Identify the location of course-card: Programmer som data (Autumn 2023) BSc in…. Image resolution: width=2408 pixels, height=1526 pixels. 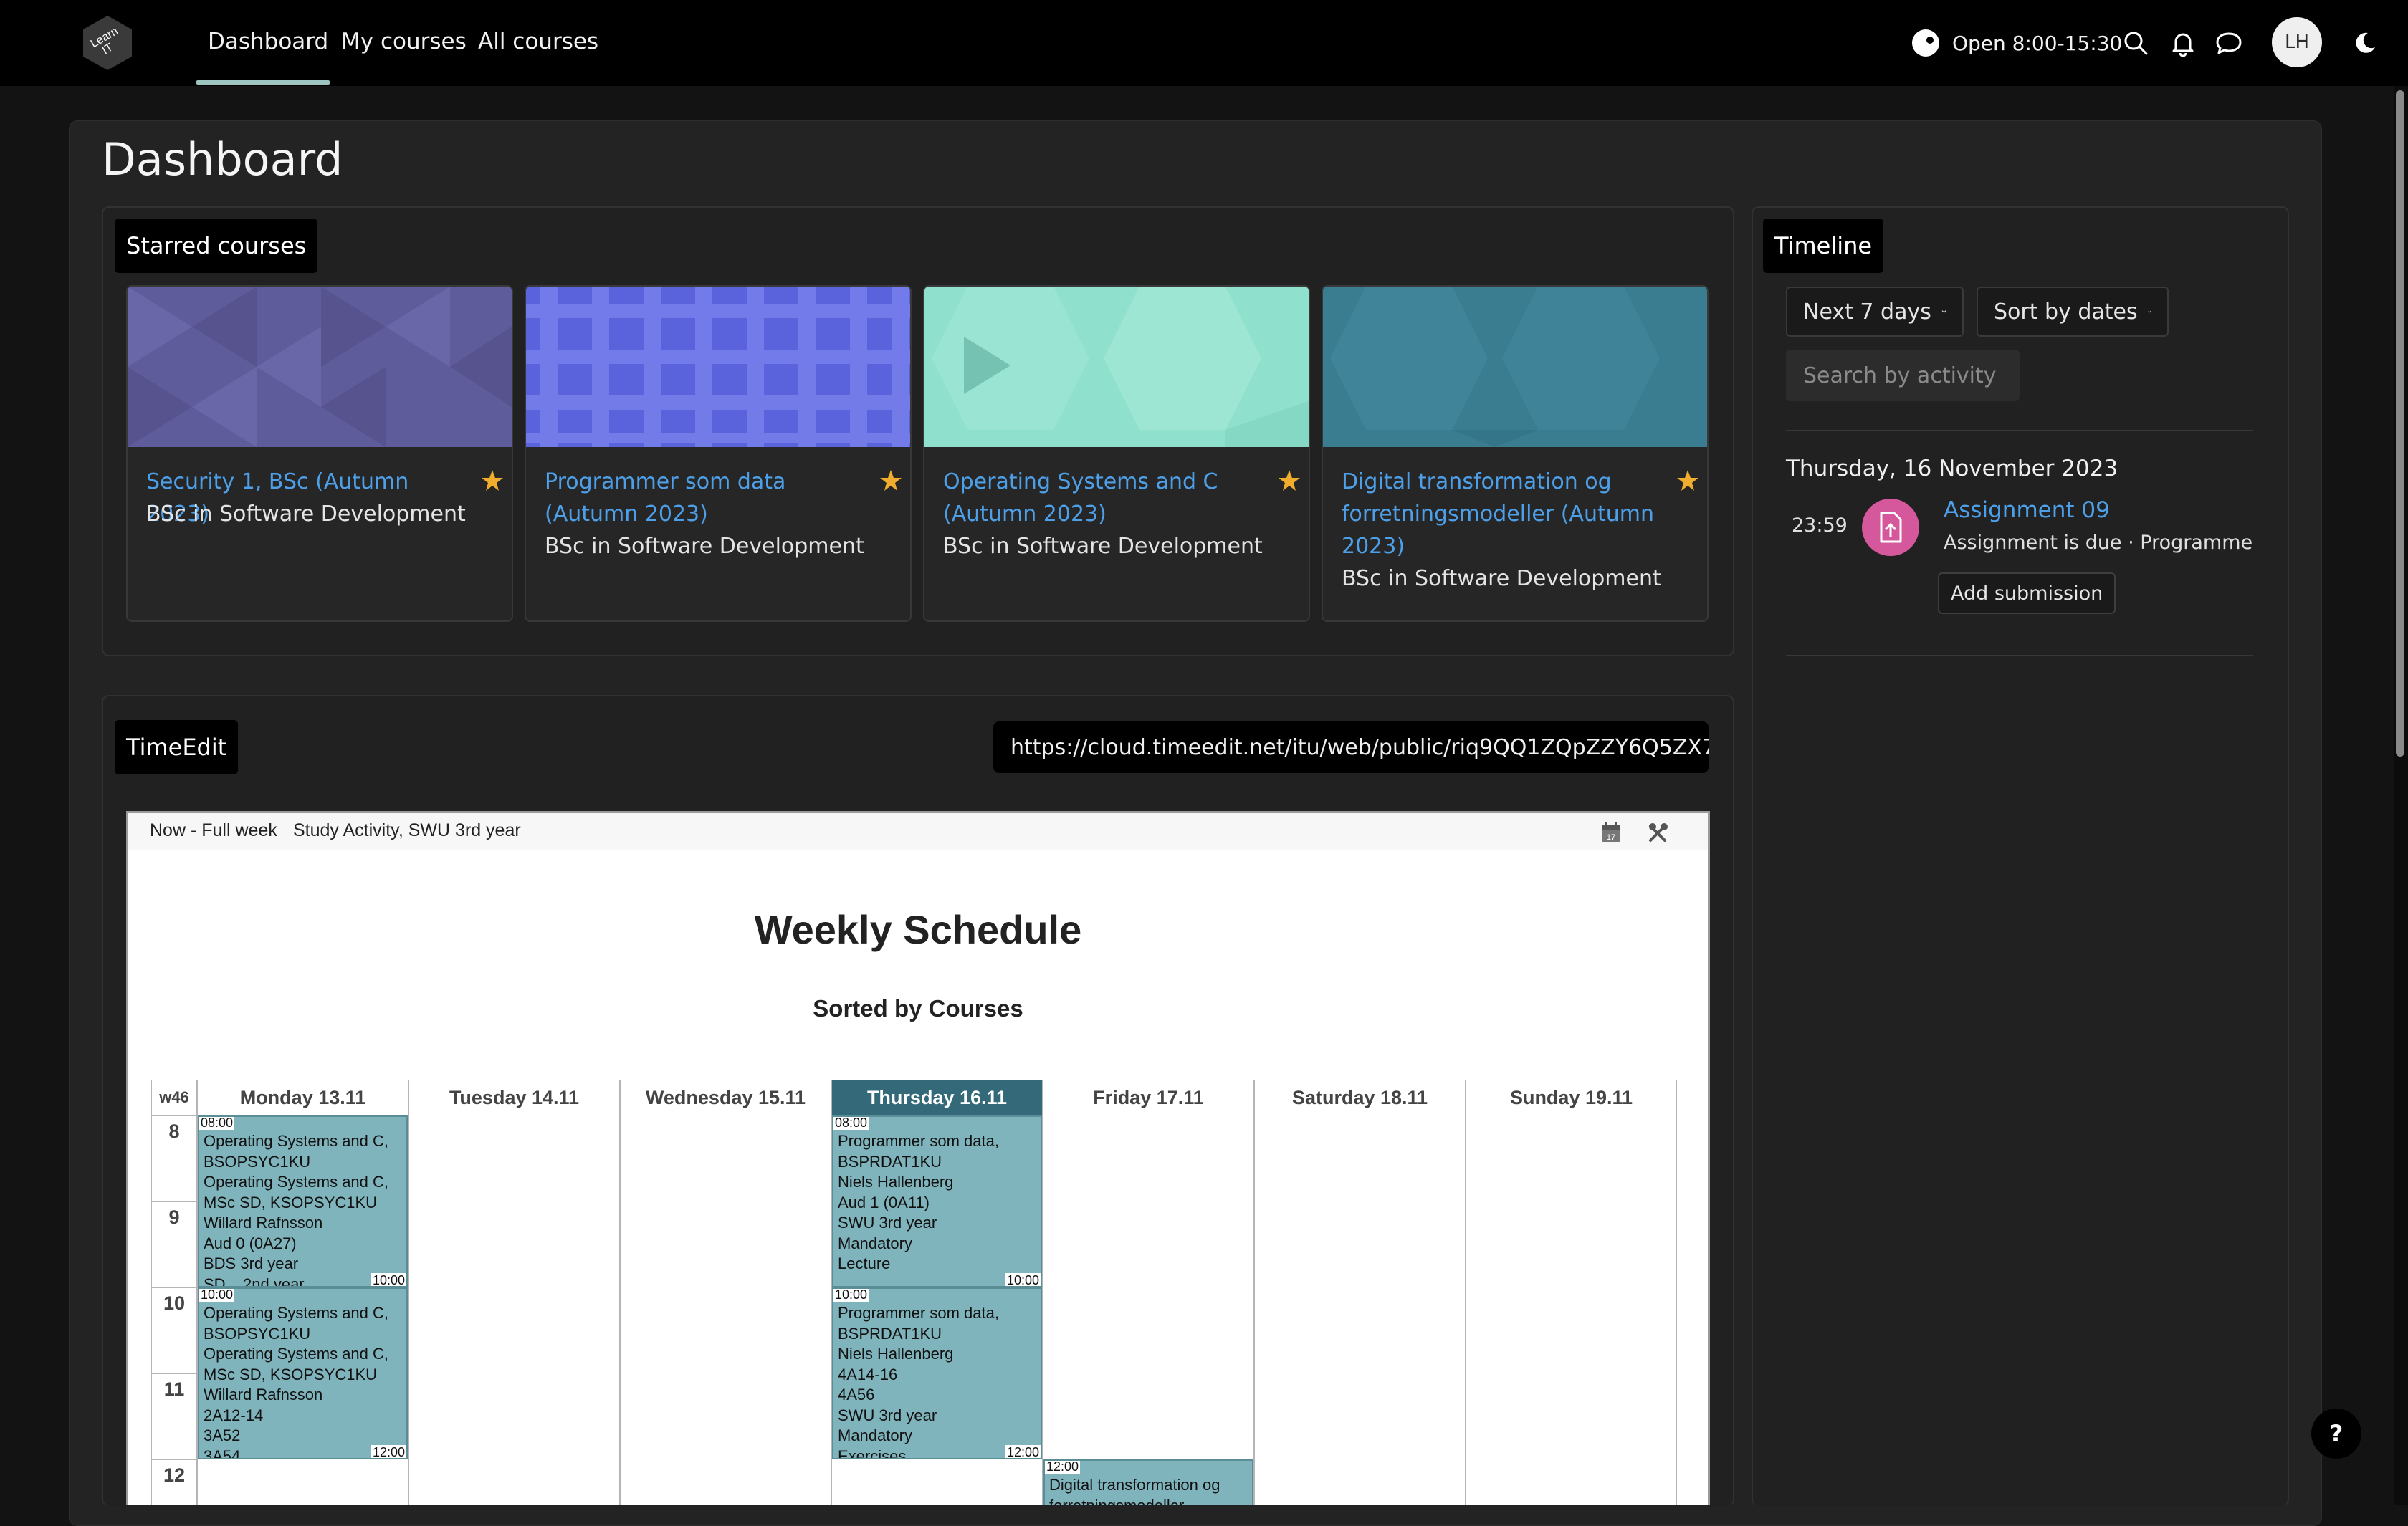
(718, 453).